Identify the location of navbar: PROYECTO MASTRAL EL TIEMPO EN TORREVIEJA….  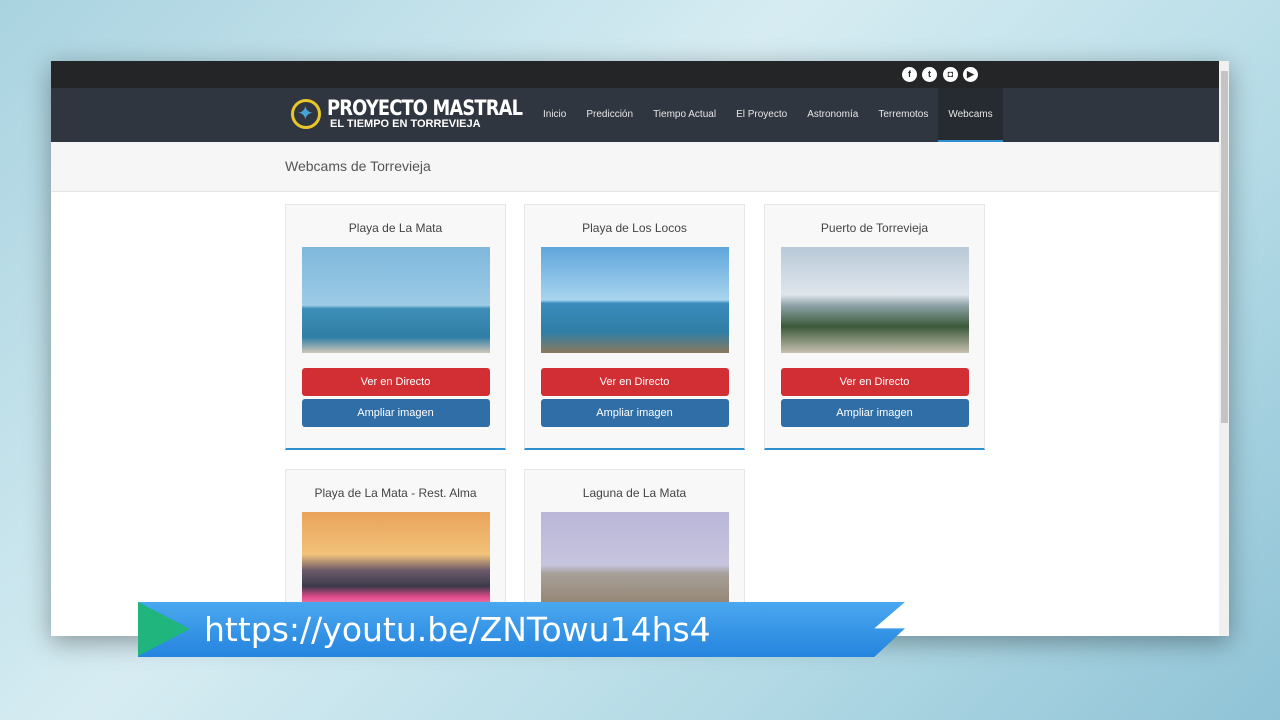
(640, 115).